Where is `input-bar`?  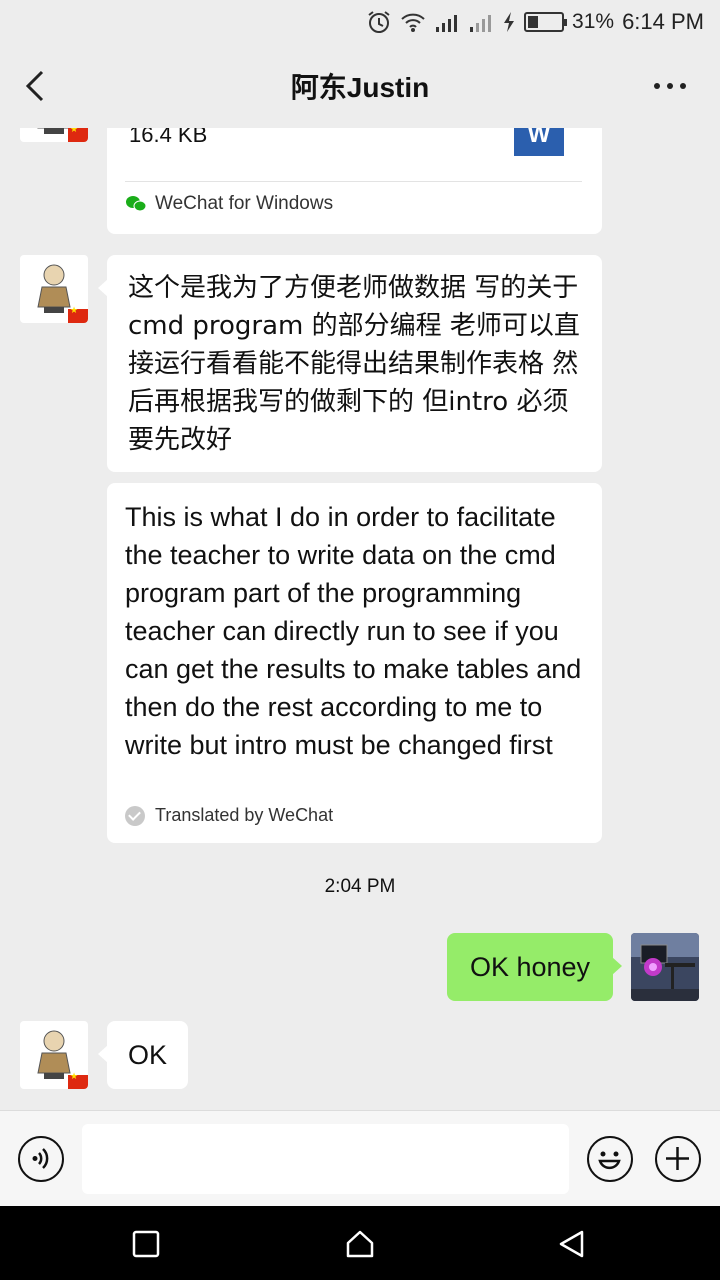 input-bar is located at coordinates (360, 1158).